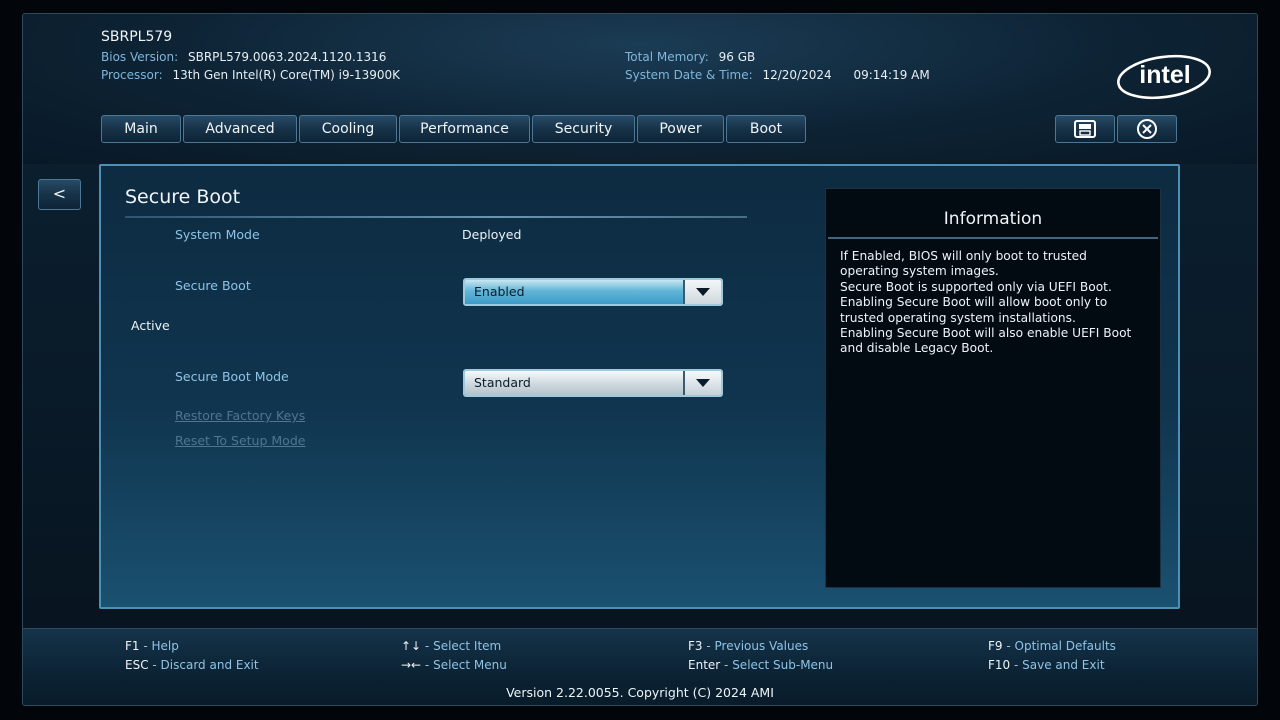 The height and width of the screenshot is (720, 1280). I want to click on board-model: SBRPL579, so click(137, 37).